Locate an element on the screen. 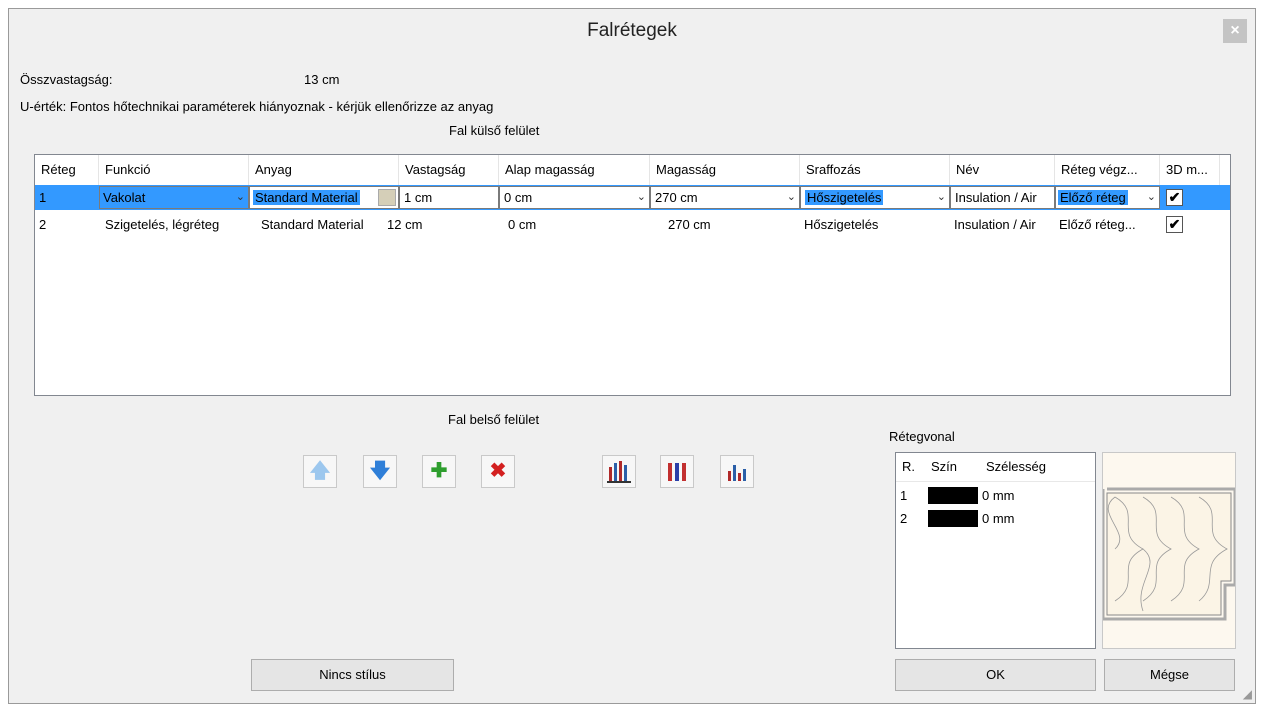  arrow-down-icon: 🡇 is located at coordinates (380, 471).